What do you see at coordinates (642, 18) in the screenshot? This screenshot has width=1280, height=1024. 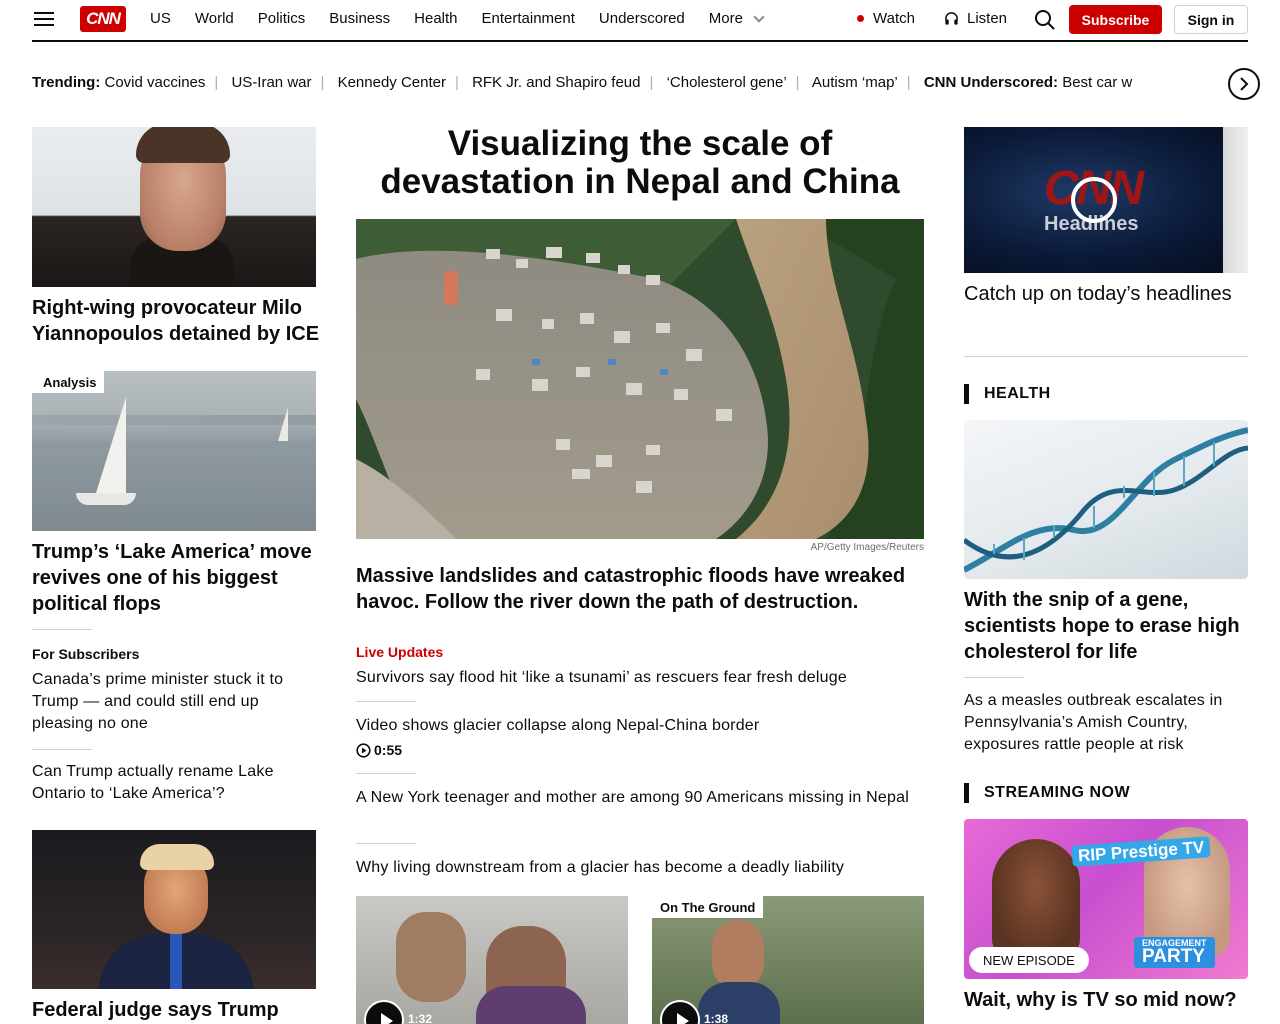 I see `nav-underscored: Underscored` at bounding box center [642, 18].